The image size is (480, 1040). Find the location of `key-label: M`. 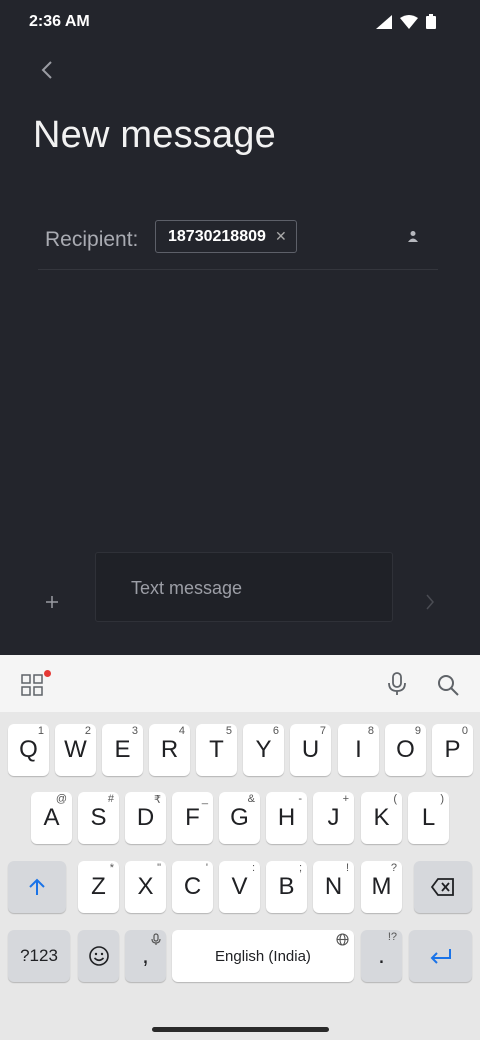

key-label: M is located at coordinates (381, 886).